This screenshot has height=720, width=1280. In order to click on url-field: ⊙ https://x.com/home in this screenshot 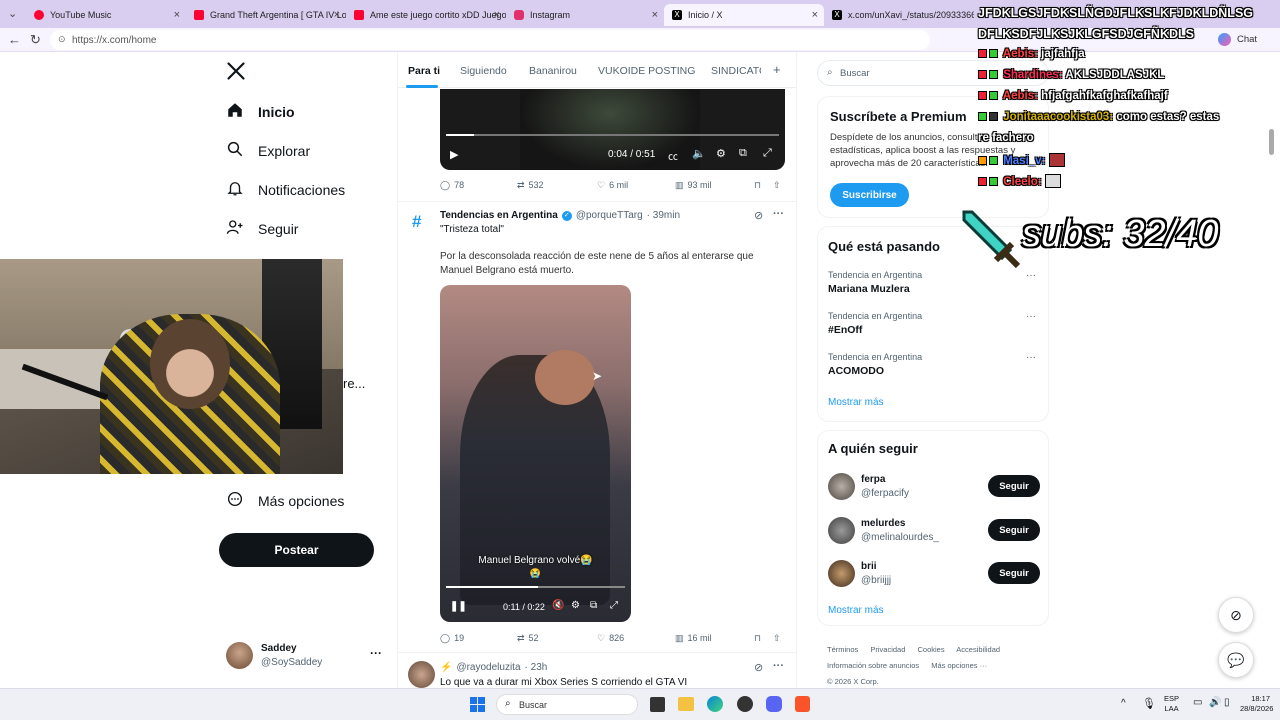, I will do `click(490, 40)`.